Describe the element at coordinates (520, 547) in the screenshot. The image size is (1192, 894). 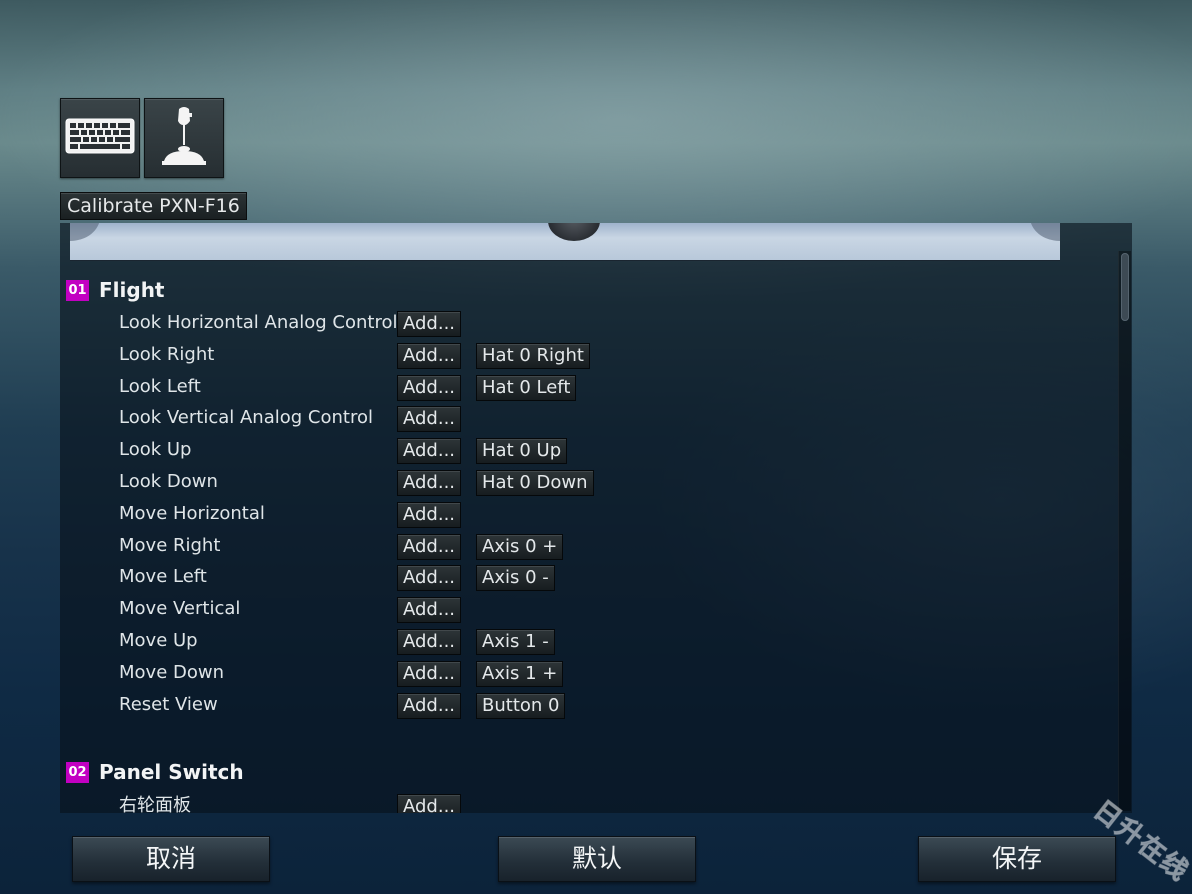
I see `binding-button: Axis 0 +` at that location.